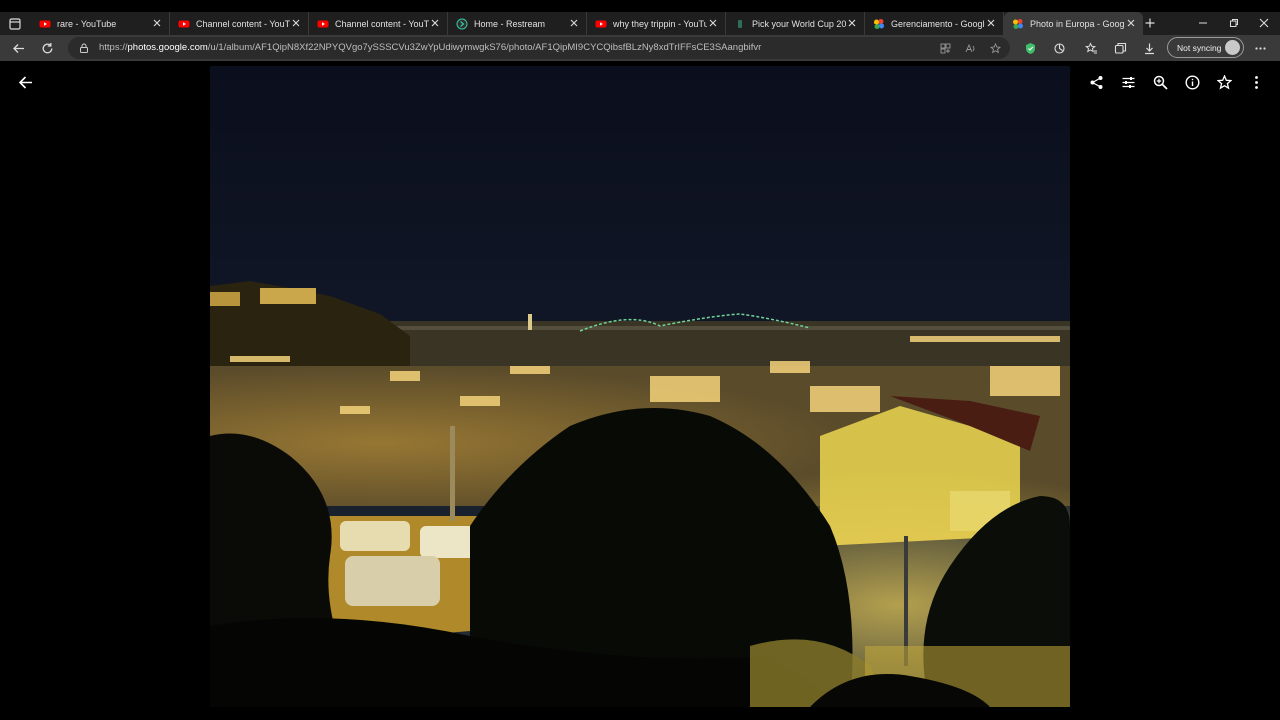  I want to click on add-favorite-icon, so click(995, 48).